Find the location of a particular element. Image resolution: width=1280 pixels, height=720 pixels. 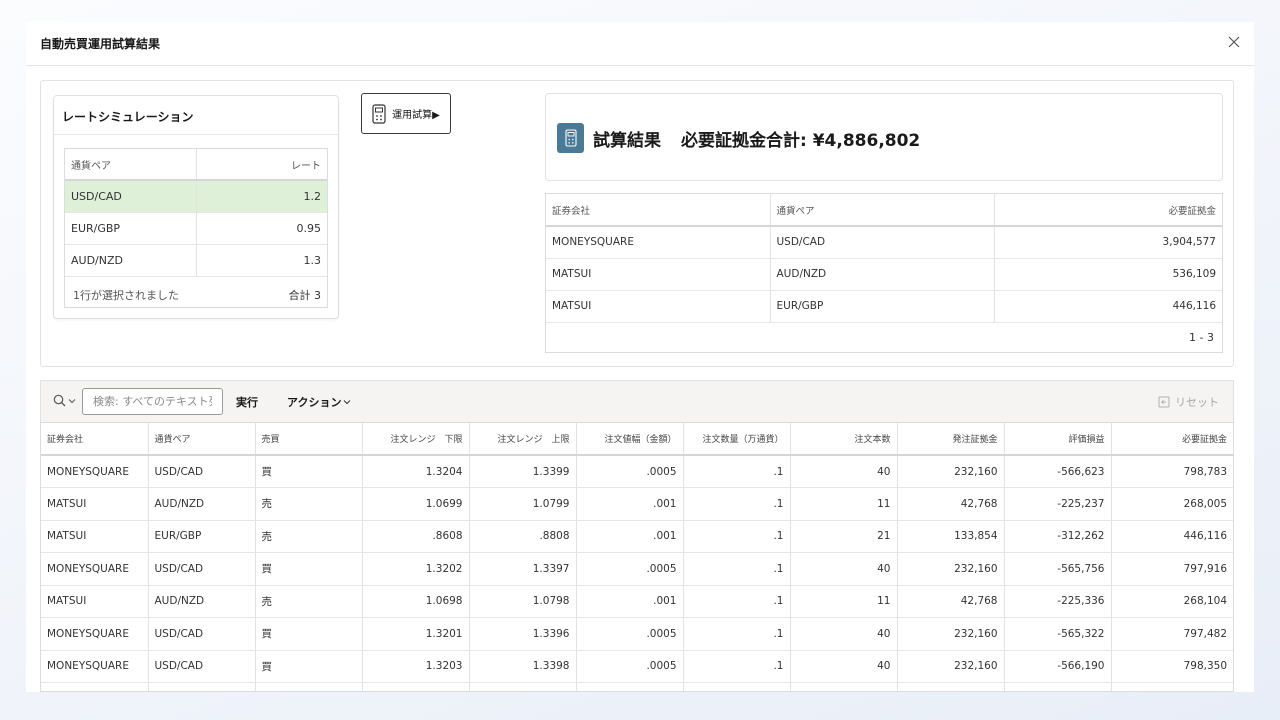

table-row: AUD/NZD 1.3 is located at coordinates (196, 260).